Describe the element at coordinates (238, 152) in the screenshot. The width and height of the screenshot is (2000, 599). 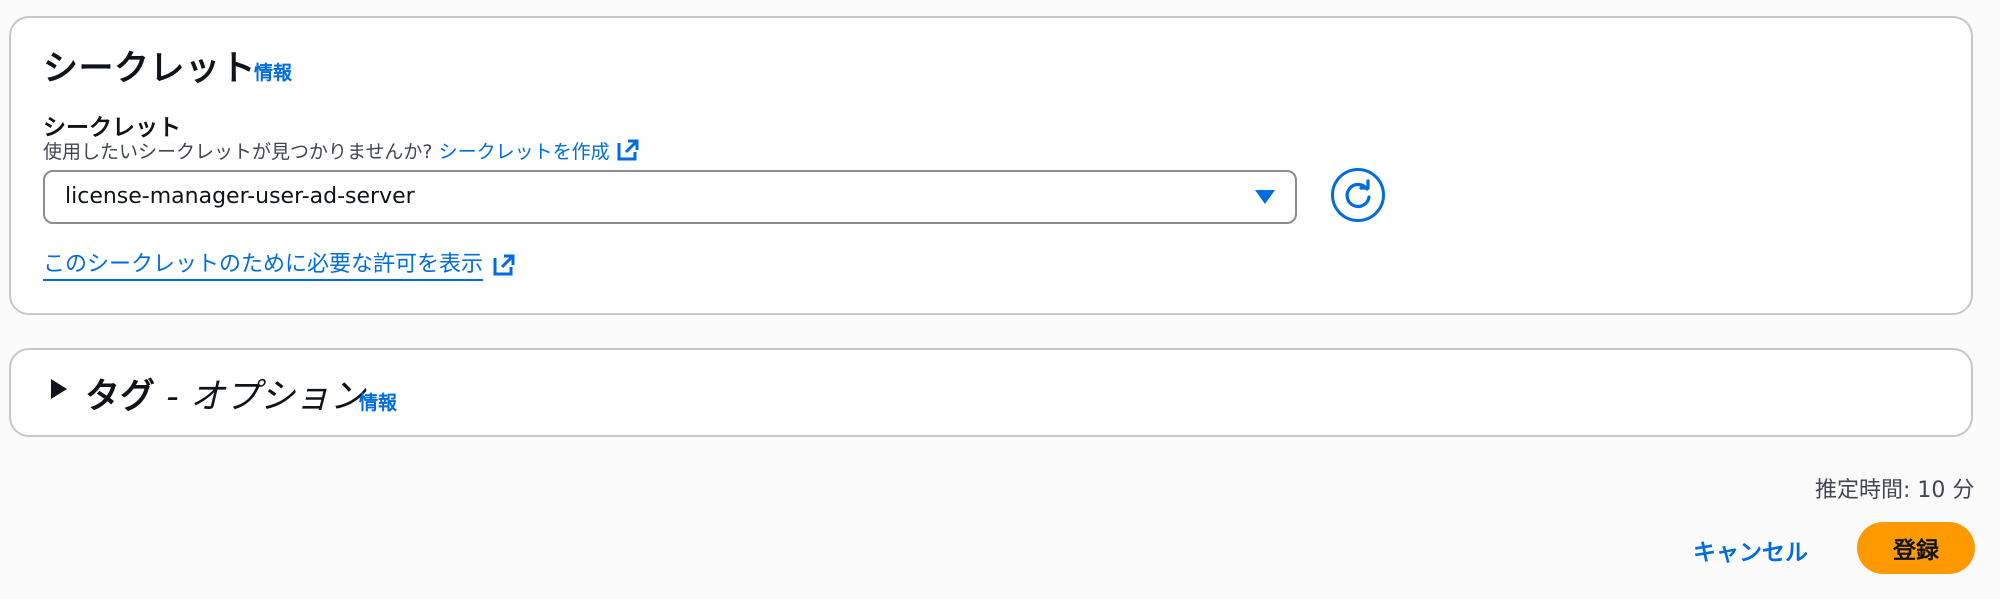
I see `secret-description-text: 使用したいシークレットが見つかりませんか?` at that location.